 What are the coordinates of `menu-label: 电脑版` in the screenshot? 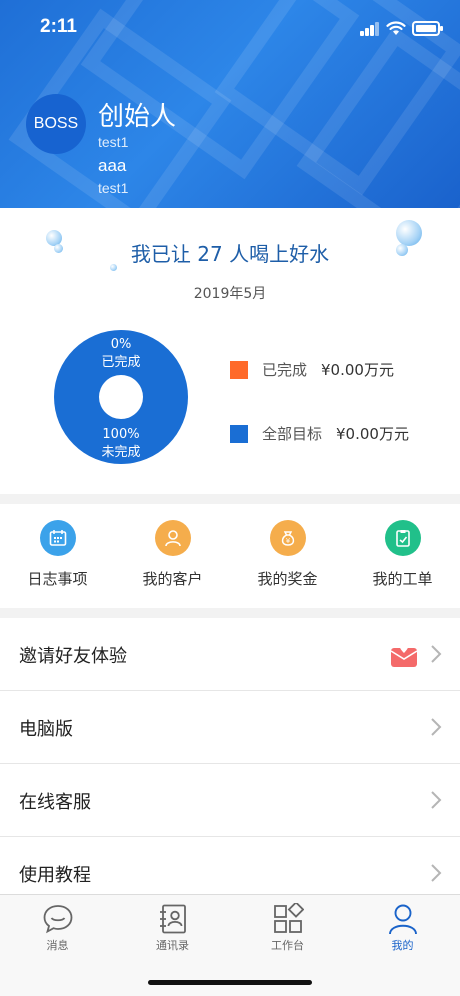 It's located at (46, 729).